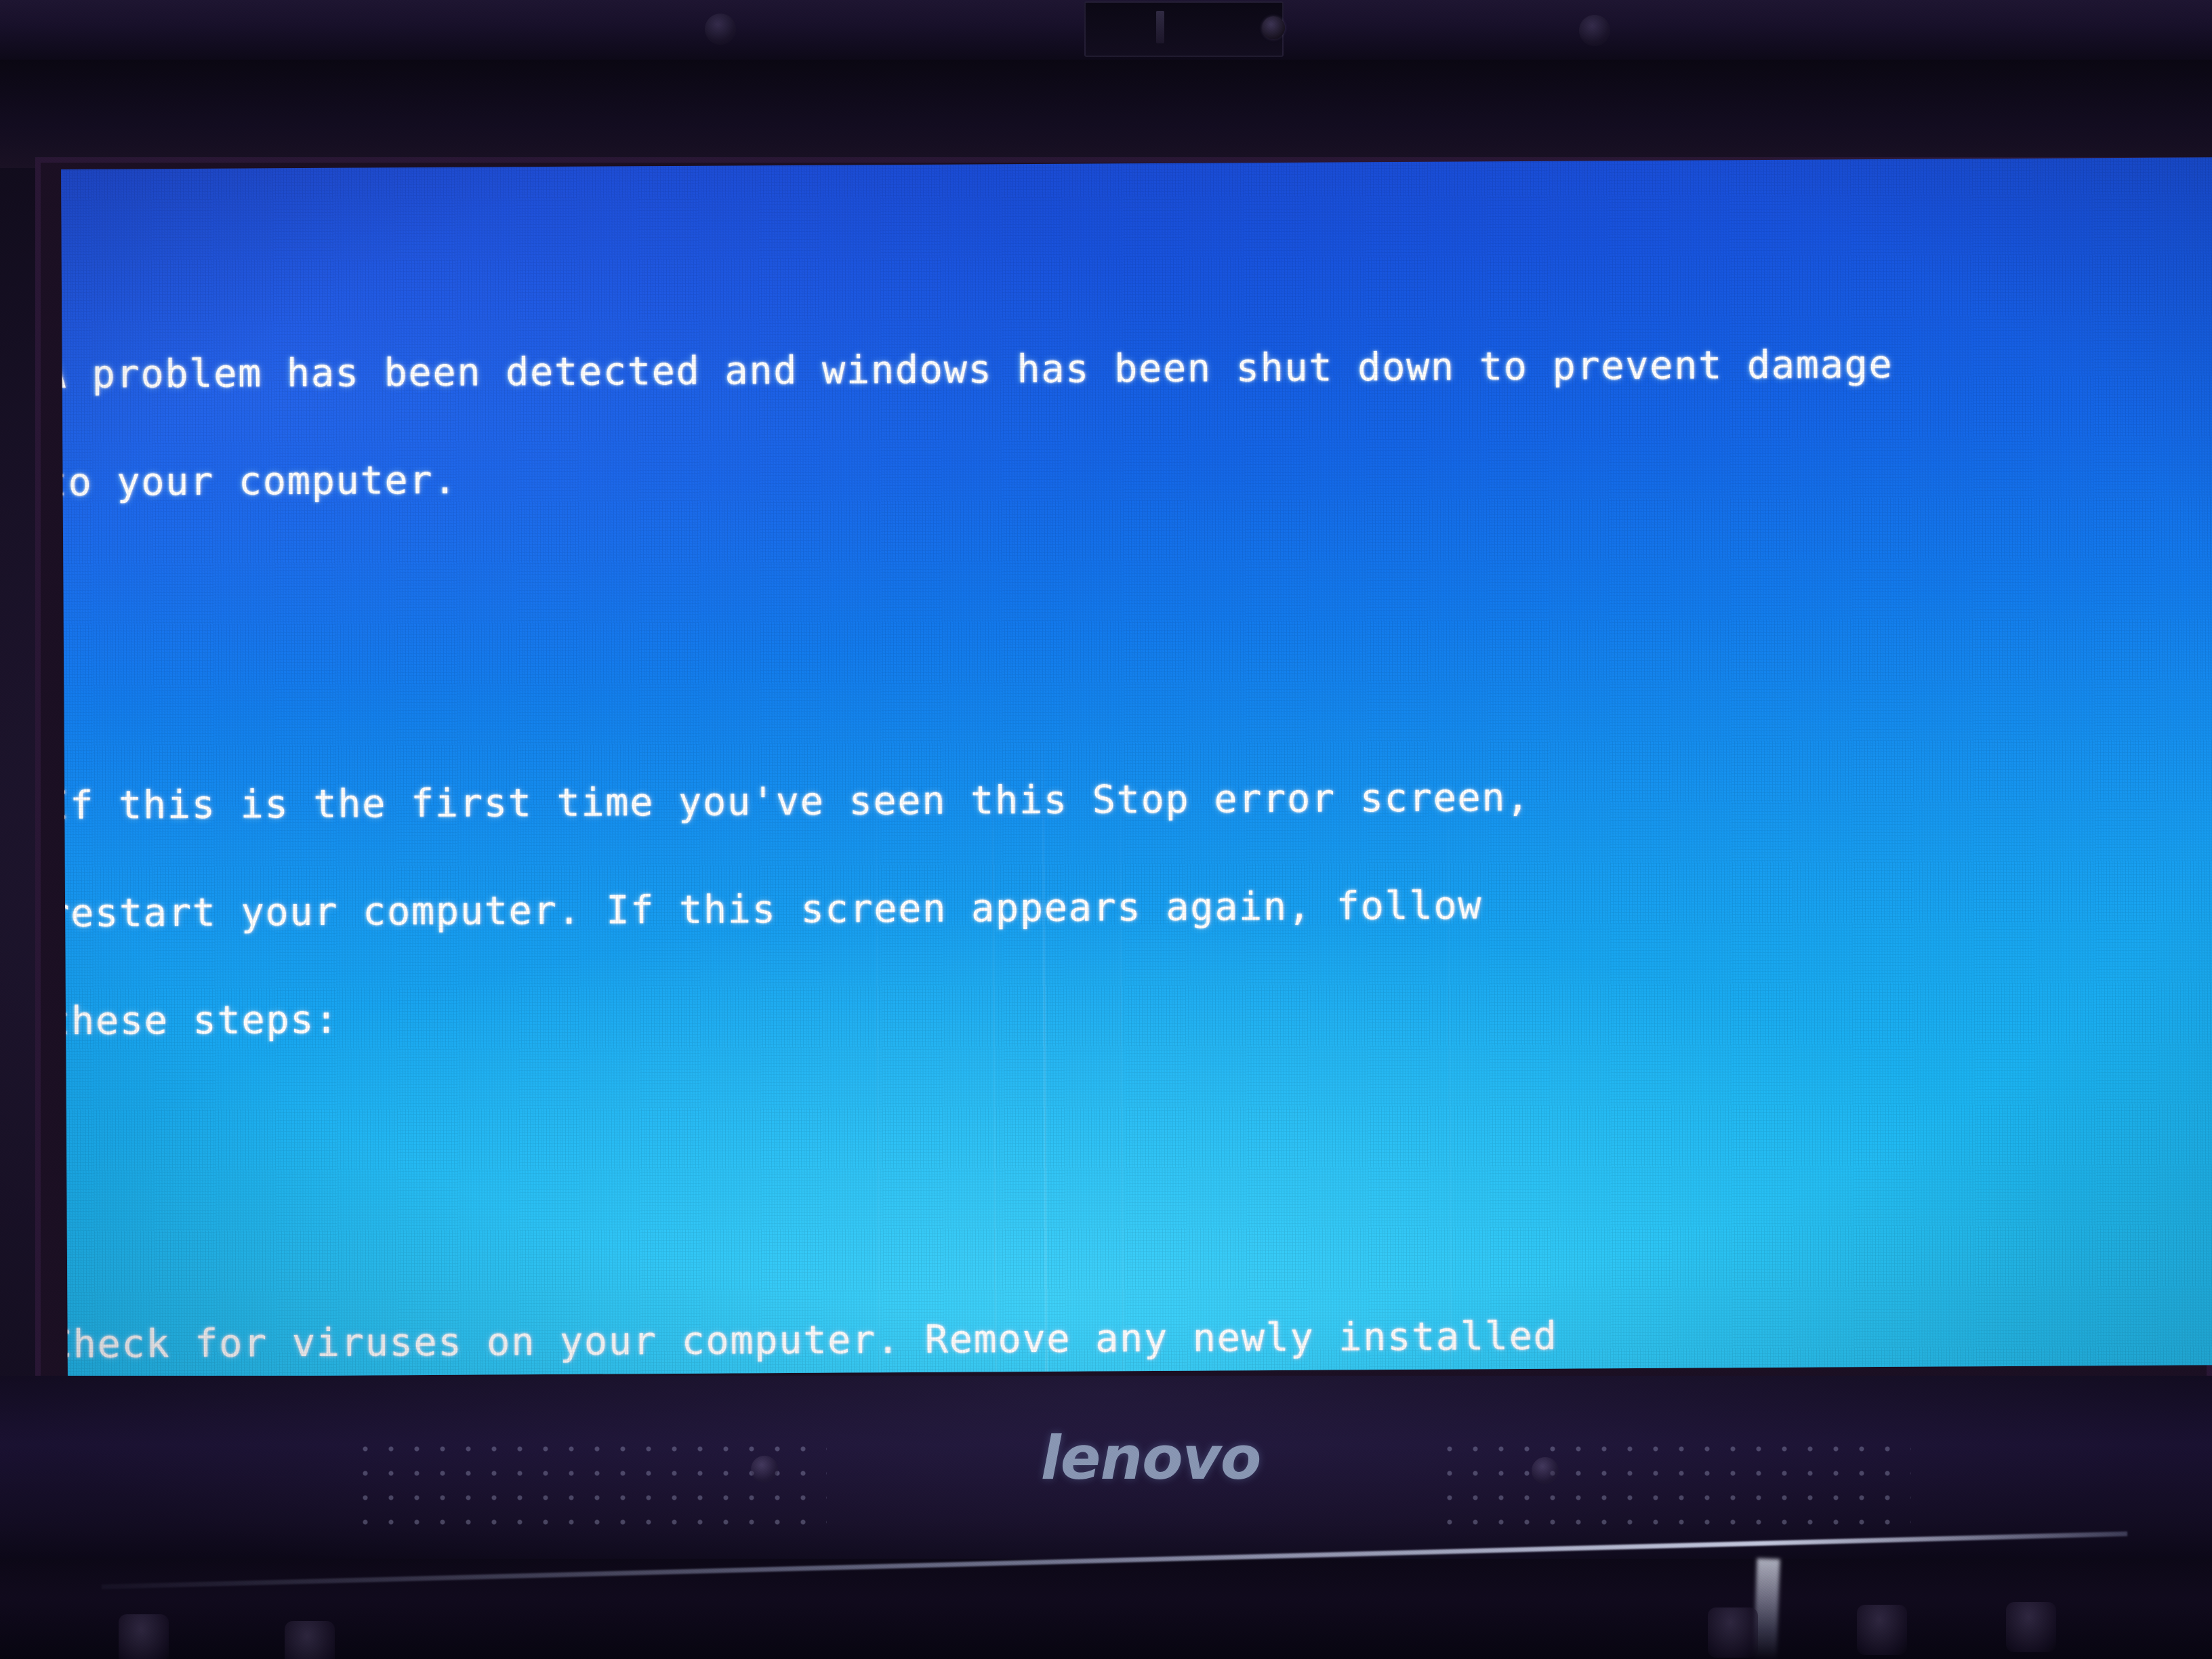 This screenshot has height=1659, width=2212. I want to click on bsod-line: these steps:, so click(200, 1021).